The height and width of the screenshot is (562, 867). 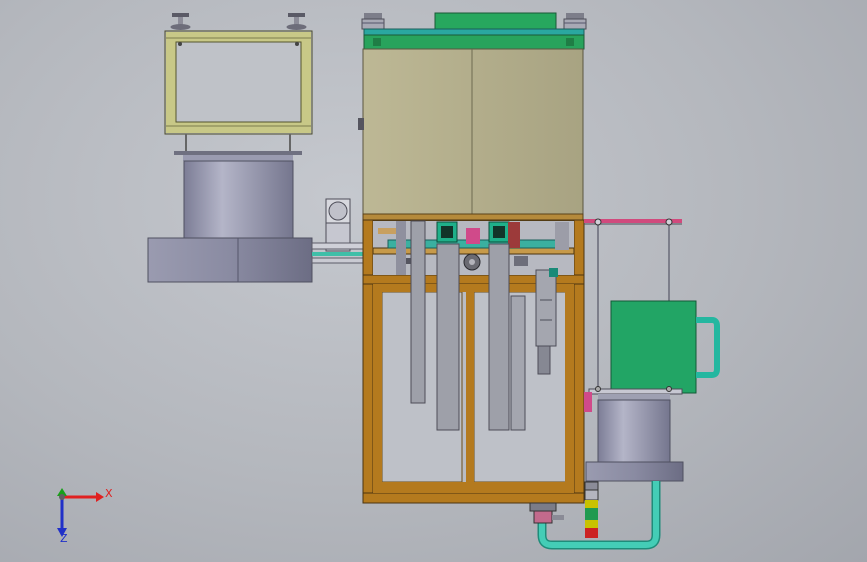 I want to click on right-vibratory-feeder, so click(x=652, y=391).